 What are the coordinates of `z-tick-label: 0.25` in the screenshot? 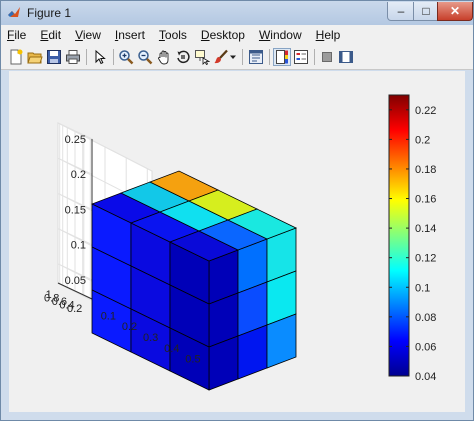 It's located at (75, 140).